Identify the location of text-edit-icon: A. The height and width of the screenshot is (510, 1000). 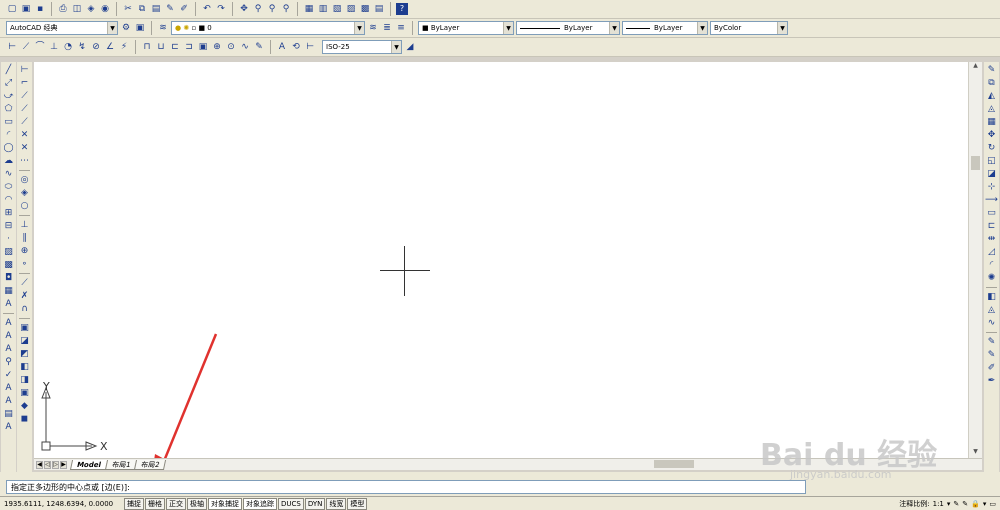
(9, 349).